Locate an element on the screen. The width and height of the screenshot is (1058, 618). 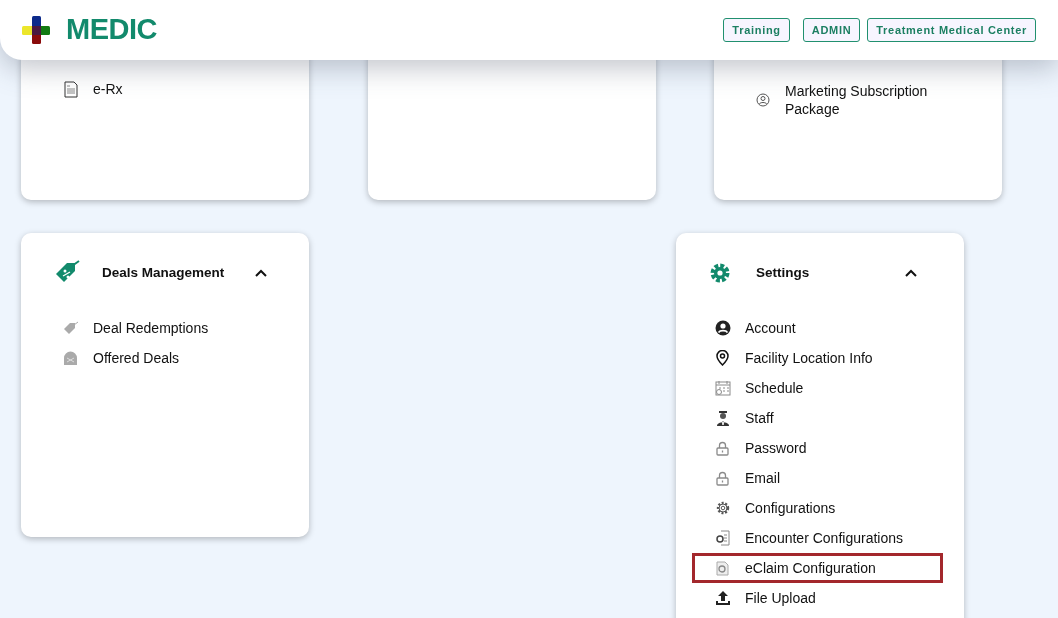
menu-item: Schedule is located at coordinates (817, 388).